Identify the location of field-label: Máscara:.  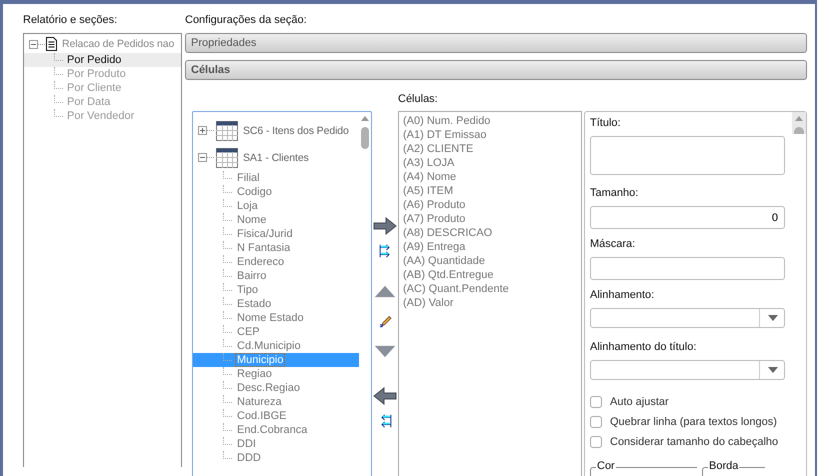
(613, 244).